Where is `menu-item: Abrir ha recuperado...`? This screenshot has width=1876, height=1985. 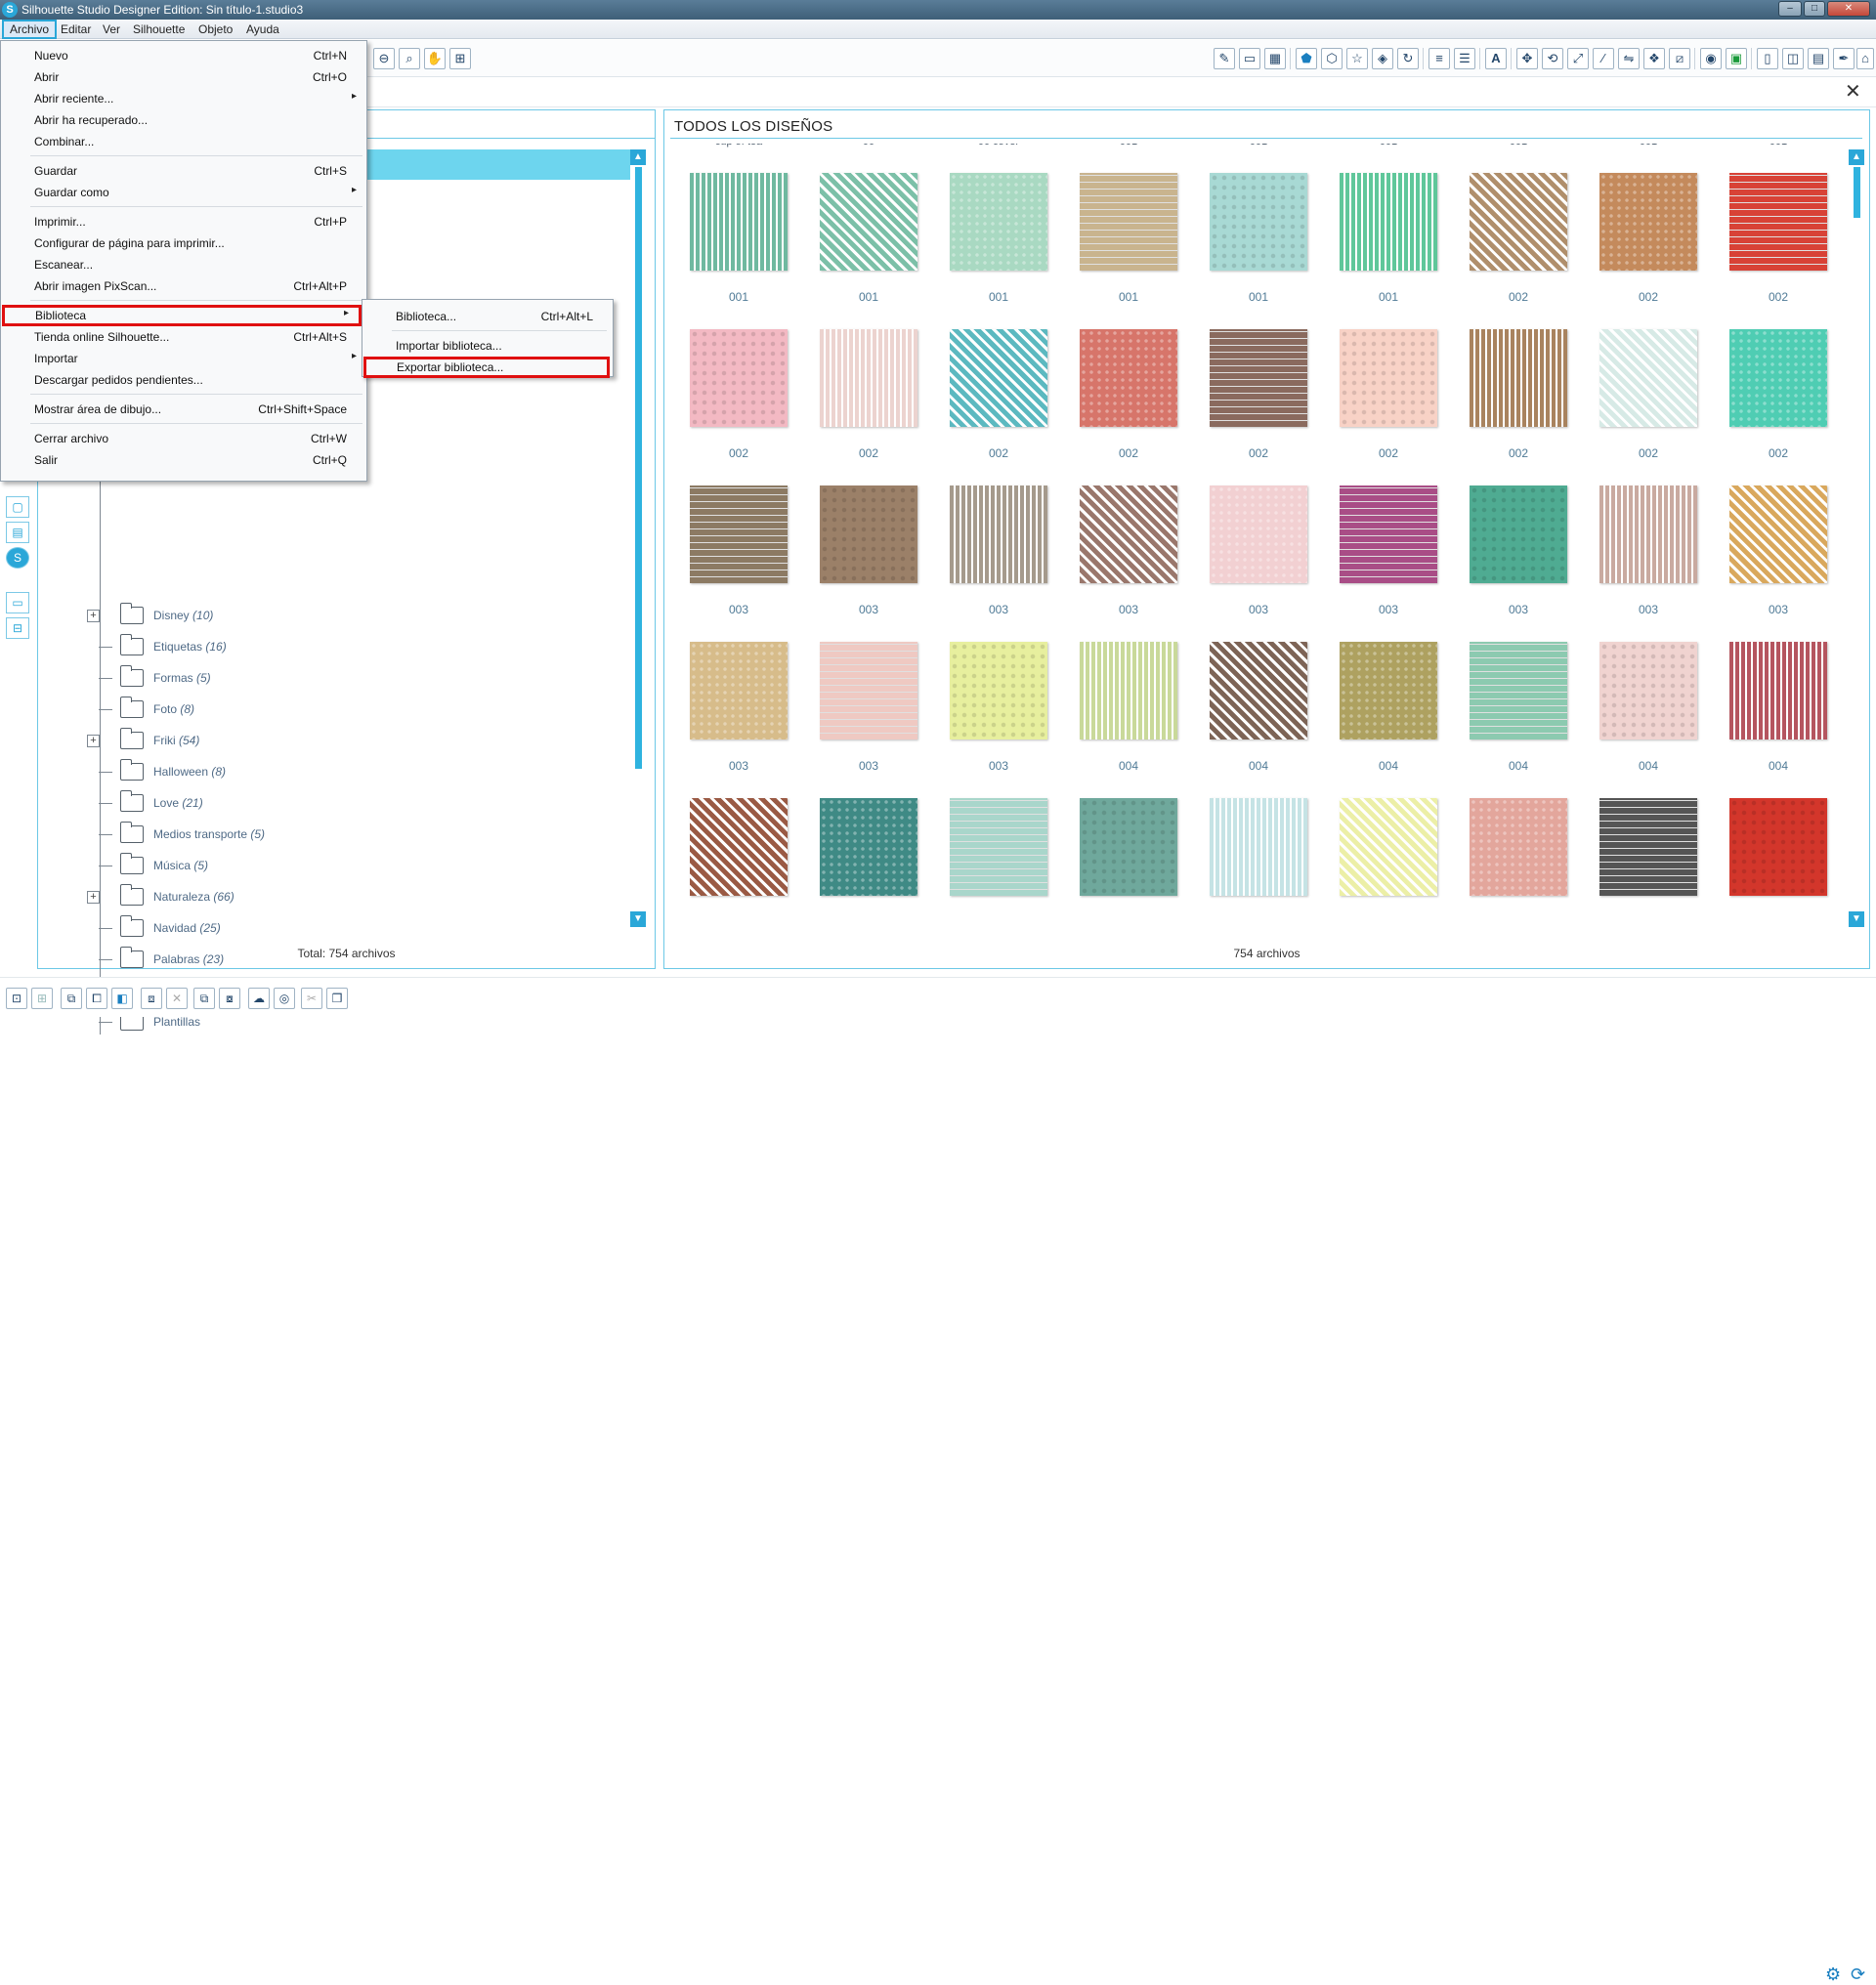 menu-item: Abrir ha recuperado... is located at coordinates (183, 120).